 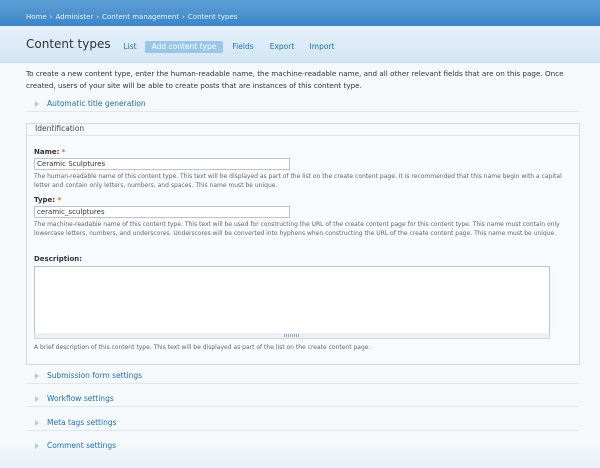 I want to click on breadcrumb-content-management: Content management, so click(x=140, y=17).